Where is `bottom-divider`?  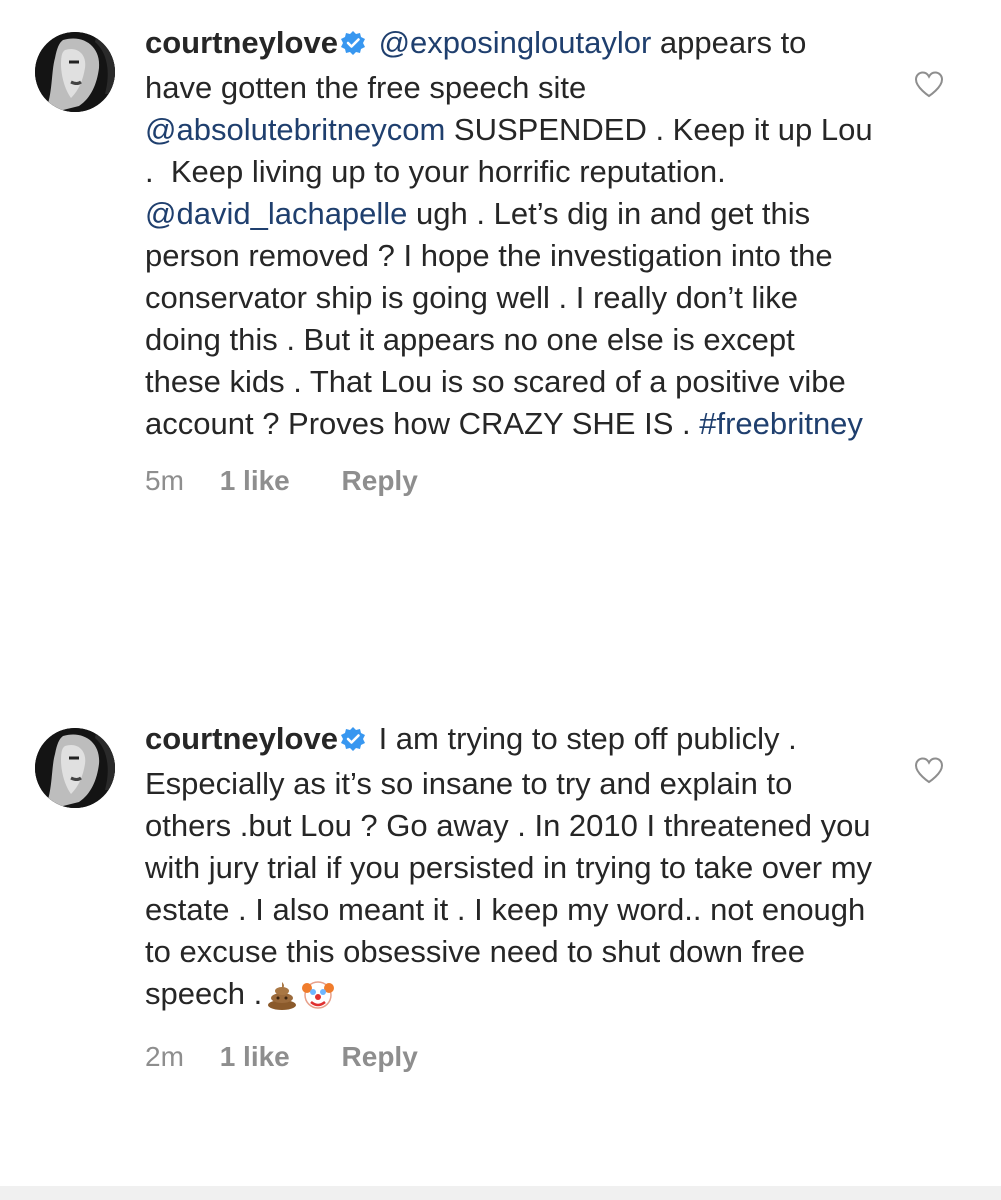
bottom-divider is located at coordinates (500, 1193).